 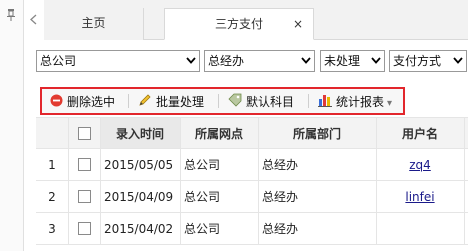 I want to click on header-select-all-cell, so click(x=84, y=133).